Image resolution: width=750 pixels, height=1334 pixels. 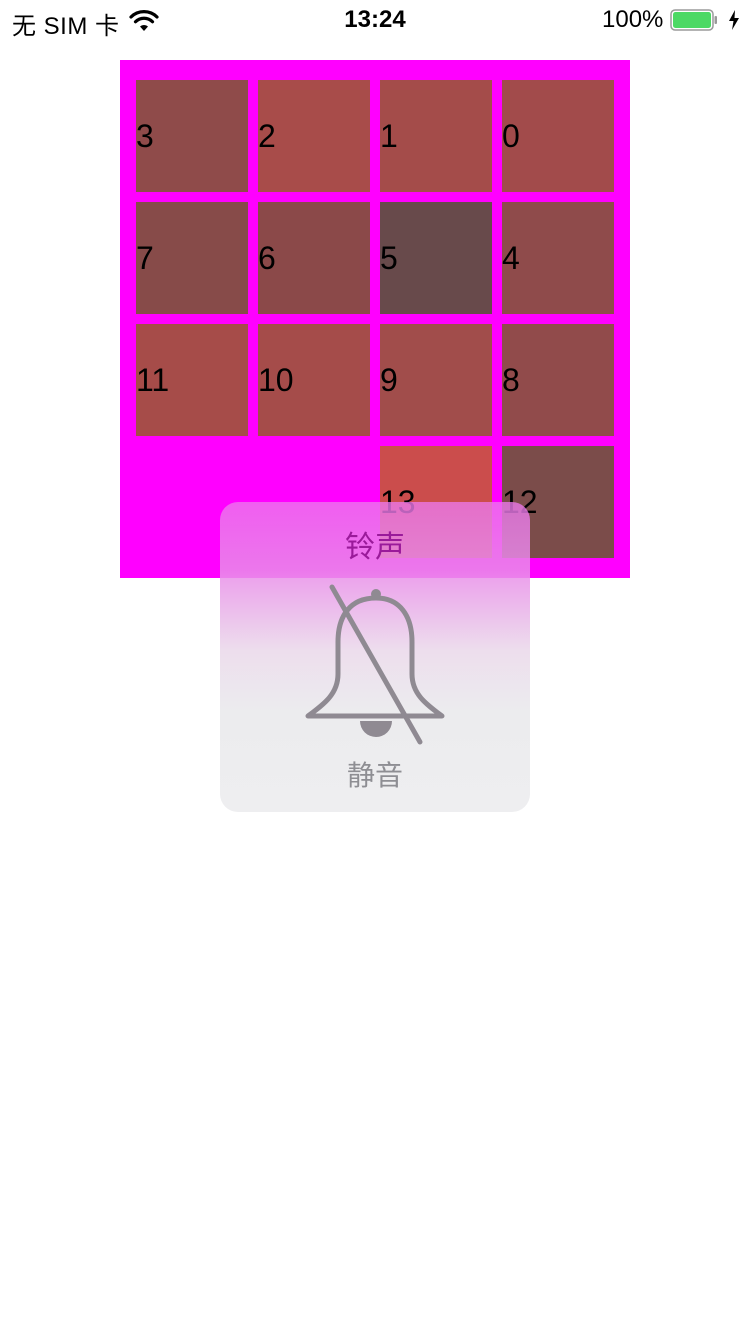 I want to click on status-bar: 无 SIM 卡 13:24 100%, so click(x=375, y=20).